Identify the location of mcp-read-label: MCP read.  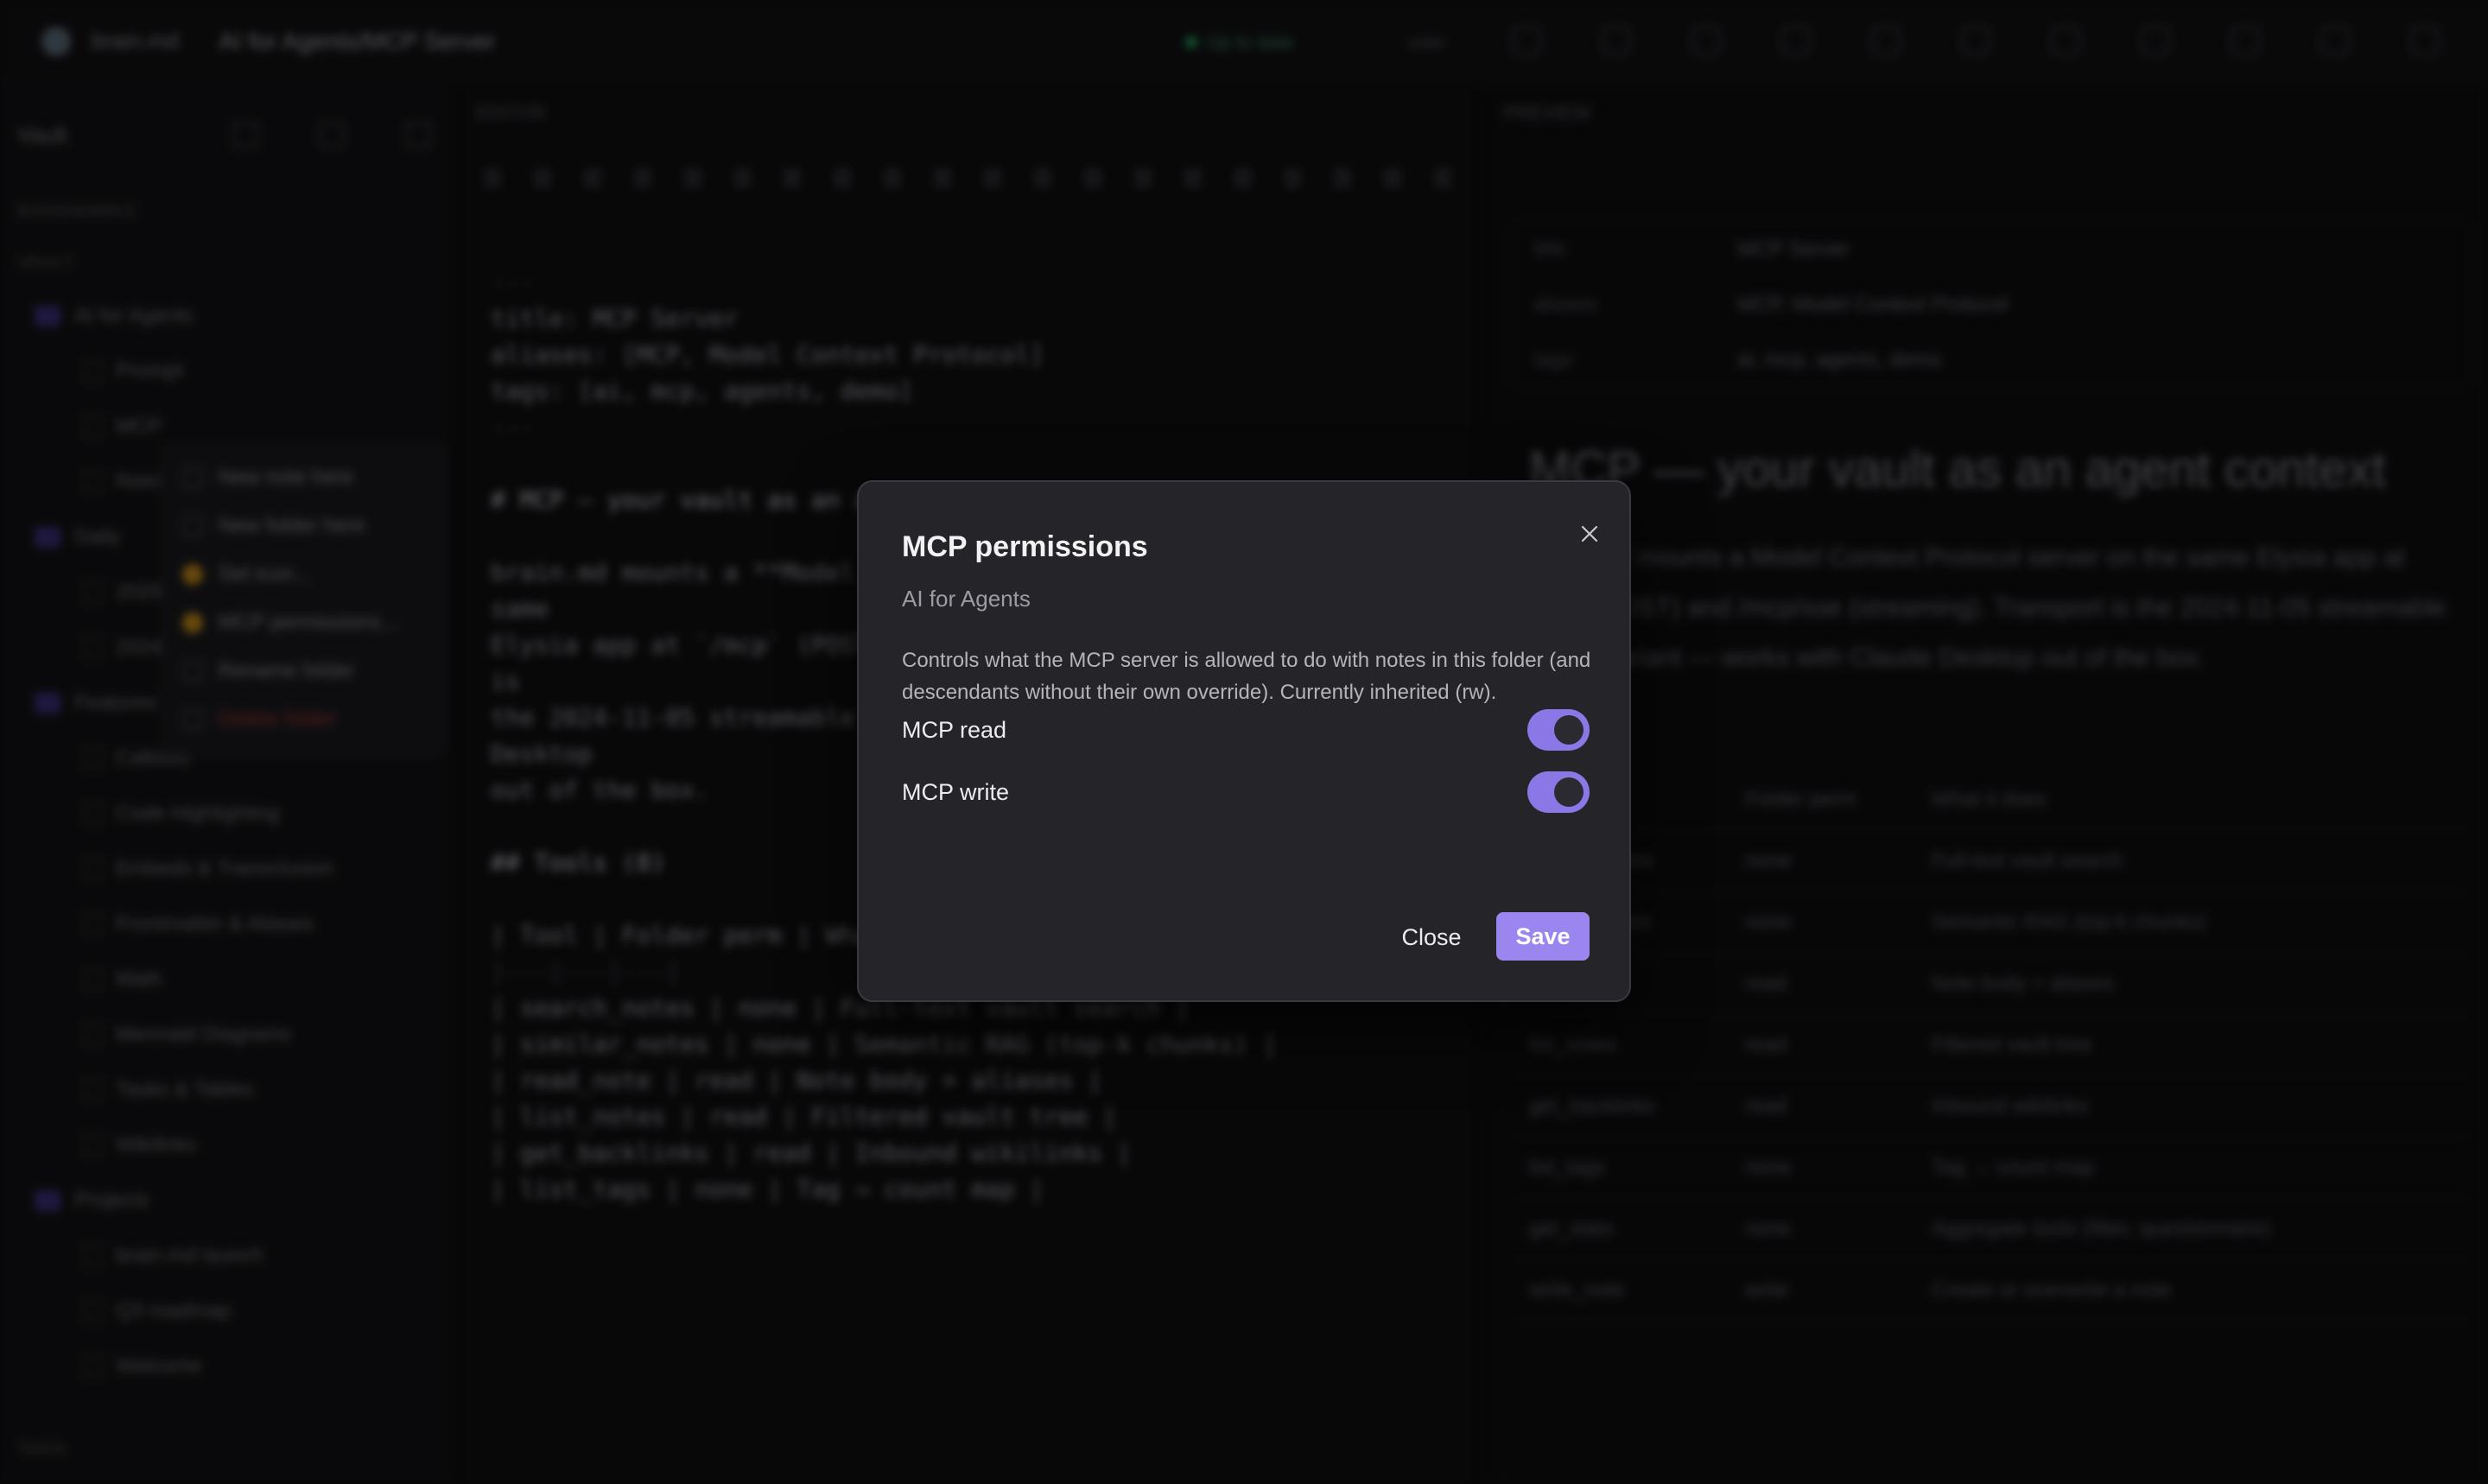
(955, 729).